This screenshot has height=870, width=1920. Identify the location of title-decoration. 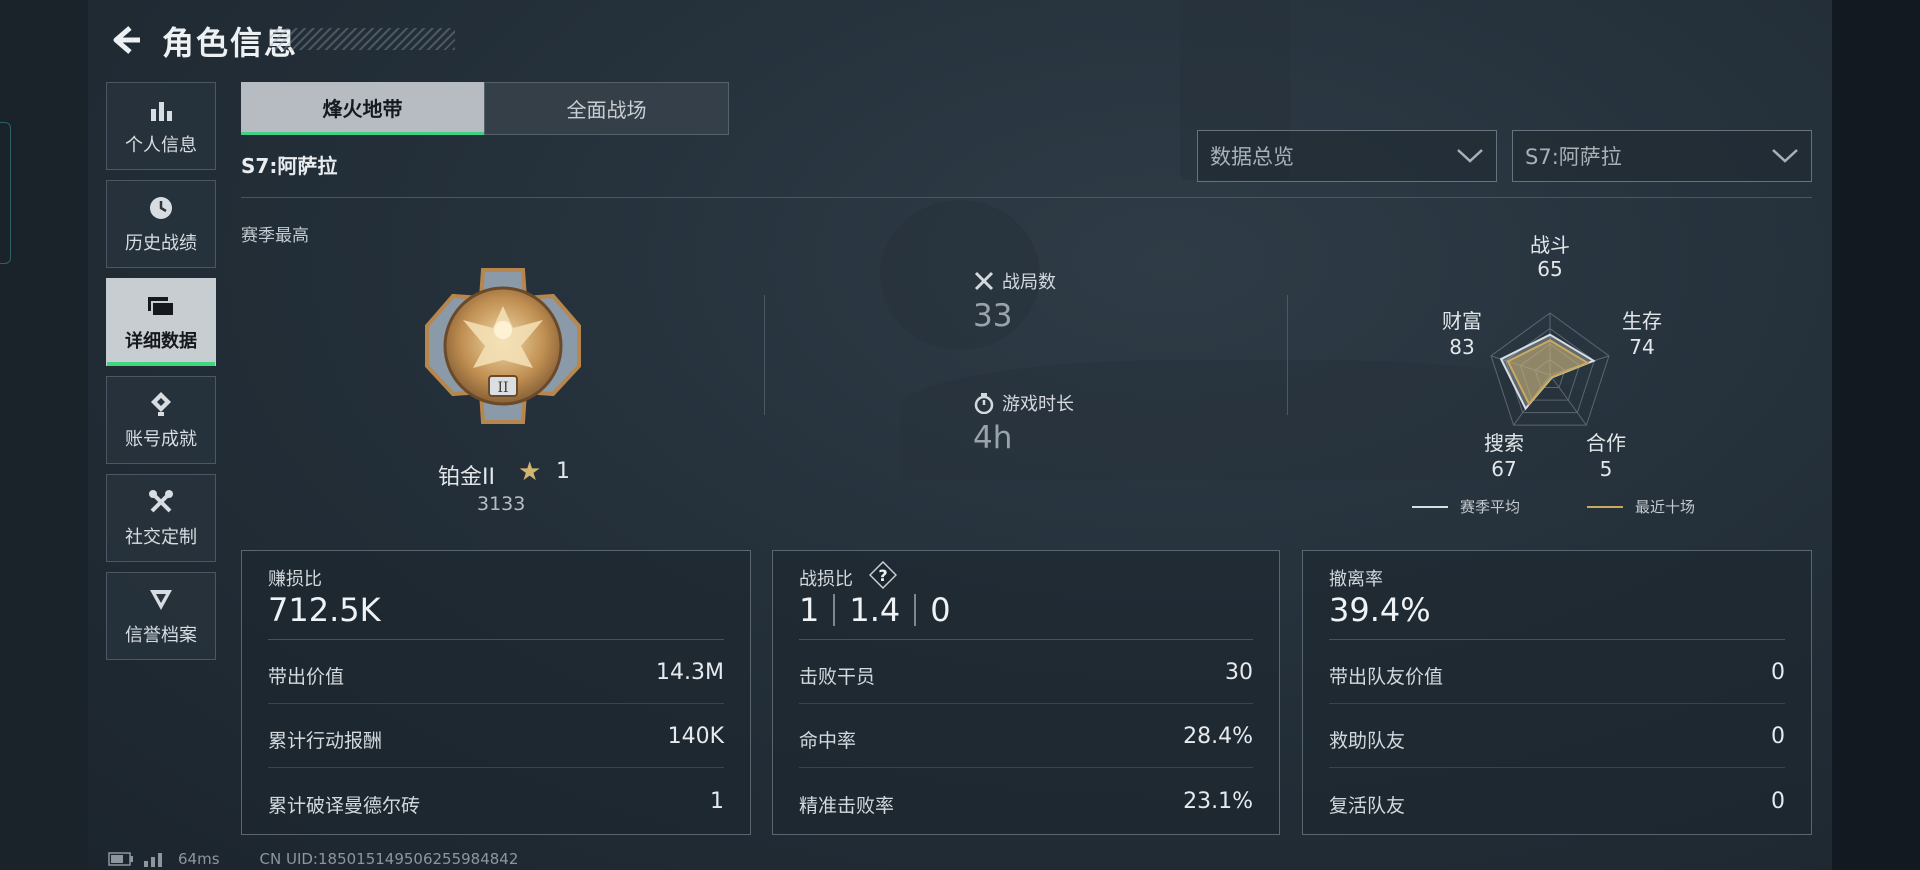
(362, 39).